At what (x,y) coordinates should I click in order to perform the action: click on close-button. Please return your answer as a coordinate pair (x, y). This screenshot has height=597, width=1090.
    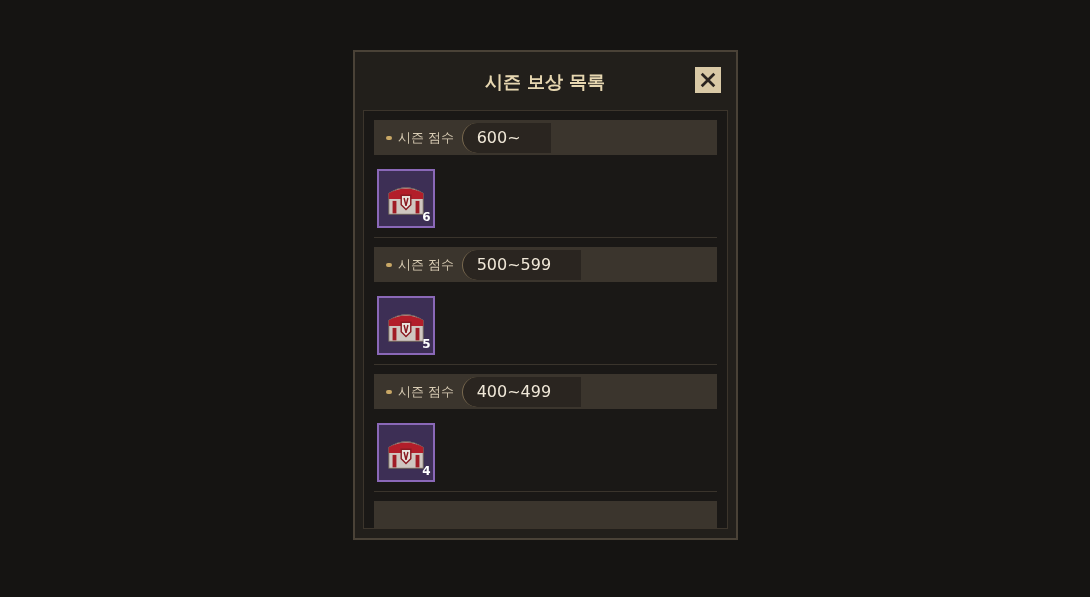
    Looking at the image, I should click on (707, 80).